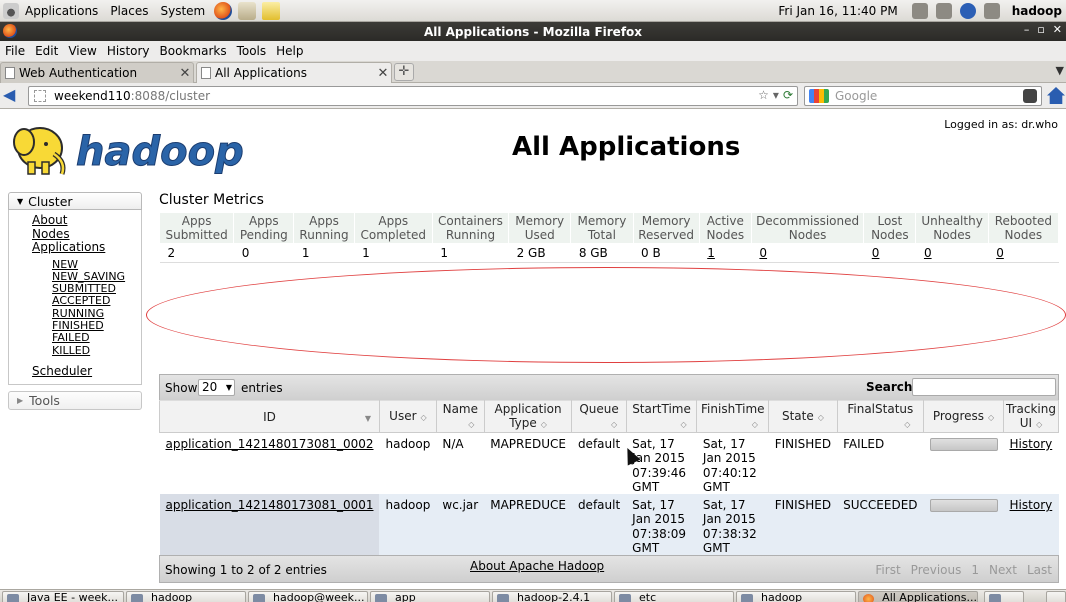 Image resolution: width=1066 pixels, height=602 pixels. I want to click on panel-clock: Fri Jan 16, 11:40 PM, so click(837, 11).